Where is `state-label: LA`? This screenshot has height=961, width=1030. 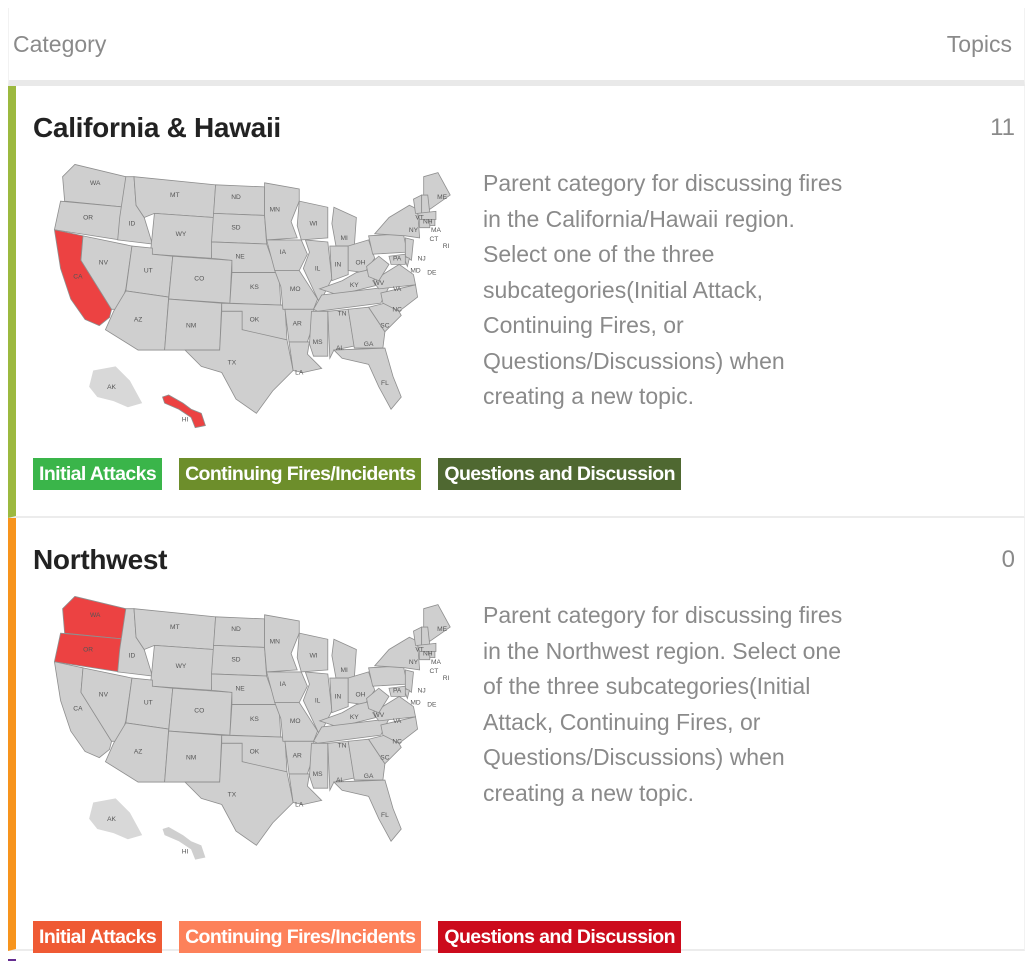 state-label: LA is located at coordinates (299, 373).